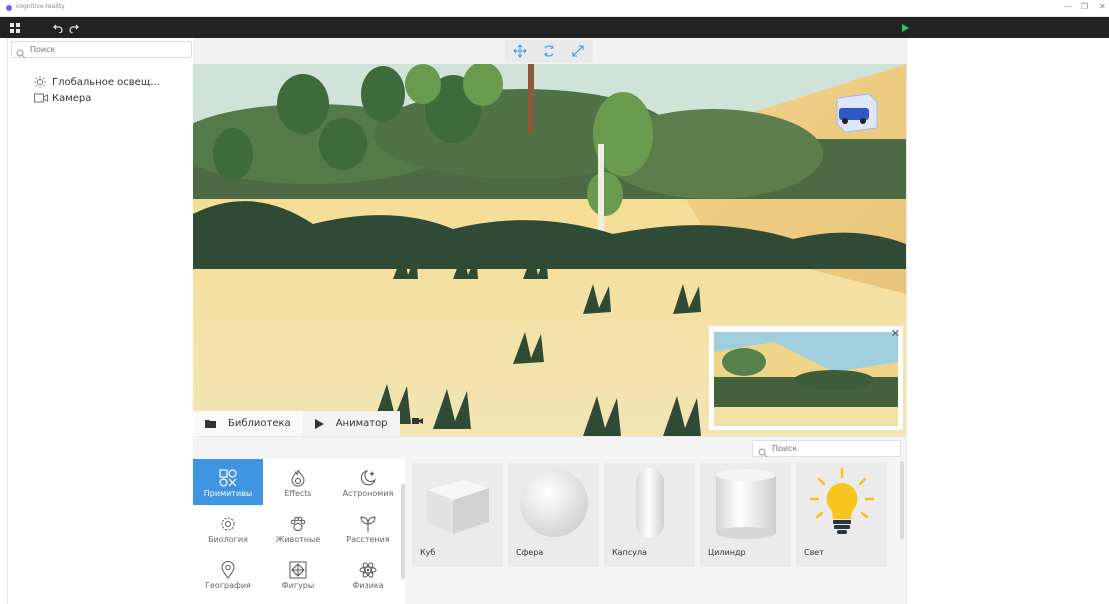  Describe the element at coordinates (228, 493) in the screenshot. I see `category-label: Примитивы` at that location.